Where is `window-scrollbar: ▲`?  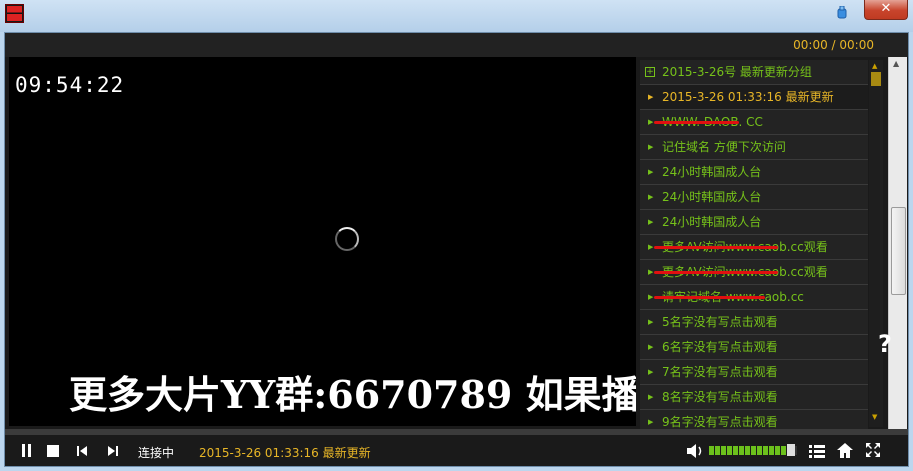 window-scrollbar: ▲ is located at coordinates (897, 250).